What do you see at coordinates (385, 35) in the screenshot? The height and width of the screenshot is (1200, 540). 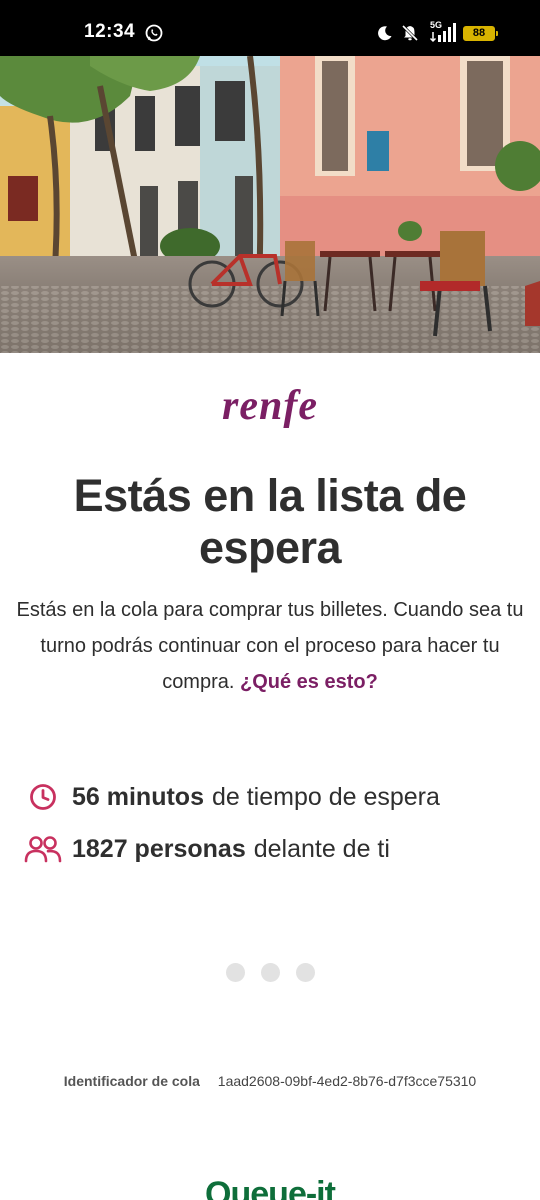 I see `moon-icon` at bounding box center [385, 35].